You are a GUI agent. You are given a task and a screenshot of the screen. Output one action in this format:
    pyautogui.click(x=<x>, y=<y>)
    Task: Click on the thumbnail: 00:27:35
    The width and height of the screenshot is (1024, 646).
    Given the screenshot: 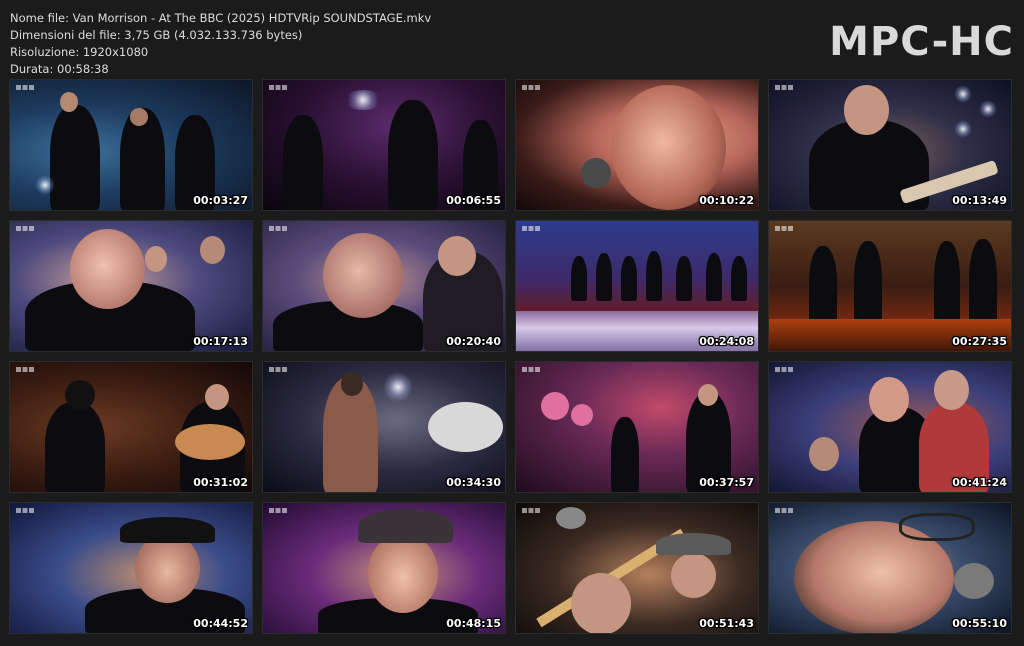 What is the action you would take?
    pyautogui.click(x=890, y=286)
    